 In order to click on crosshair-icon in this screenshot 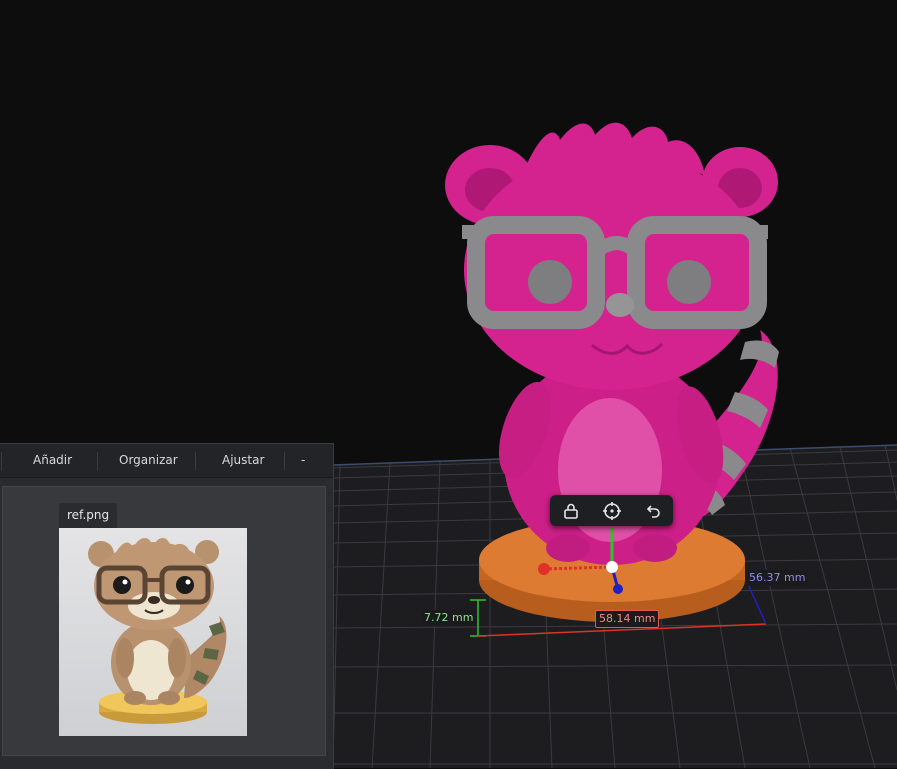, I will do `click(611, 510)`.